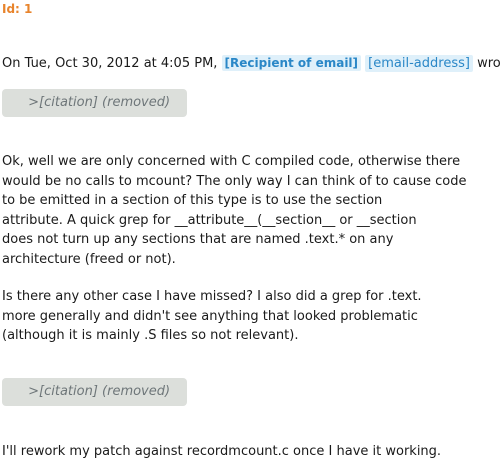 Image resolution: width=500 pixels, height=464 pixels. What do you see at coordinates (17, 9) in the screenshot?
I see `message-id-label: Id: 1` at bounding box center [17, 9].